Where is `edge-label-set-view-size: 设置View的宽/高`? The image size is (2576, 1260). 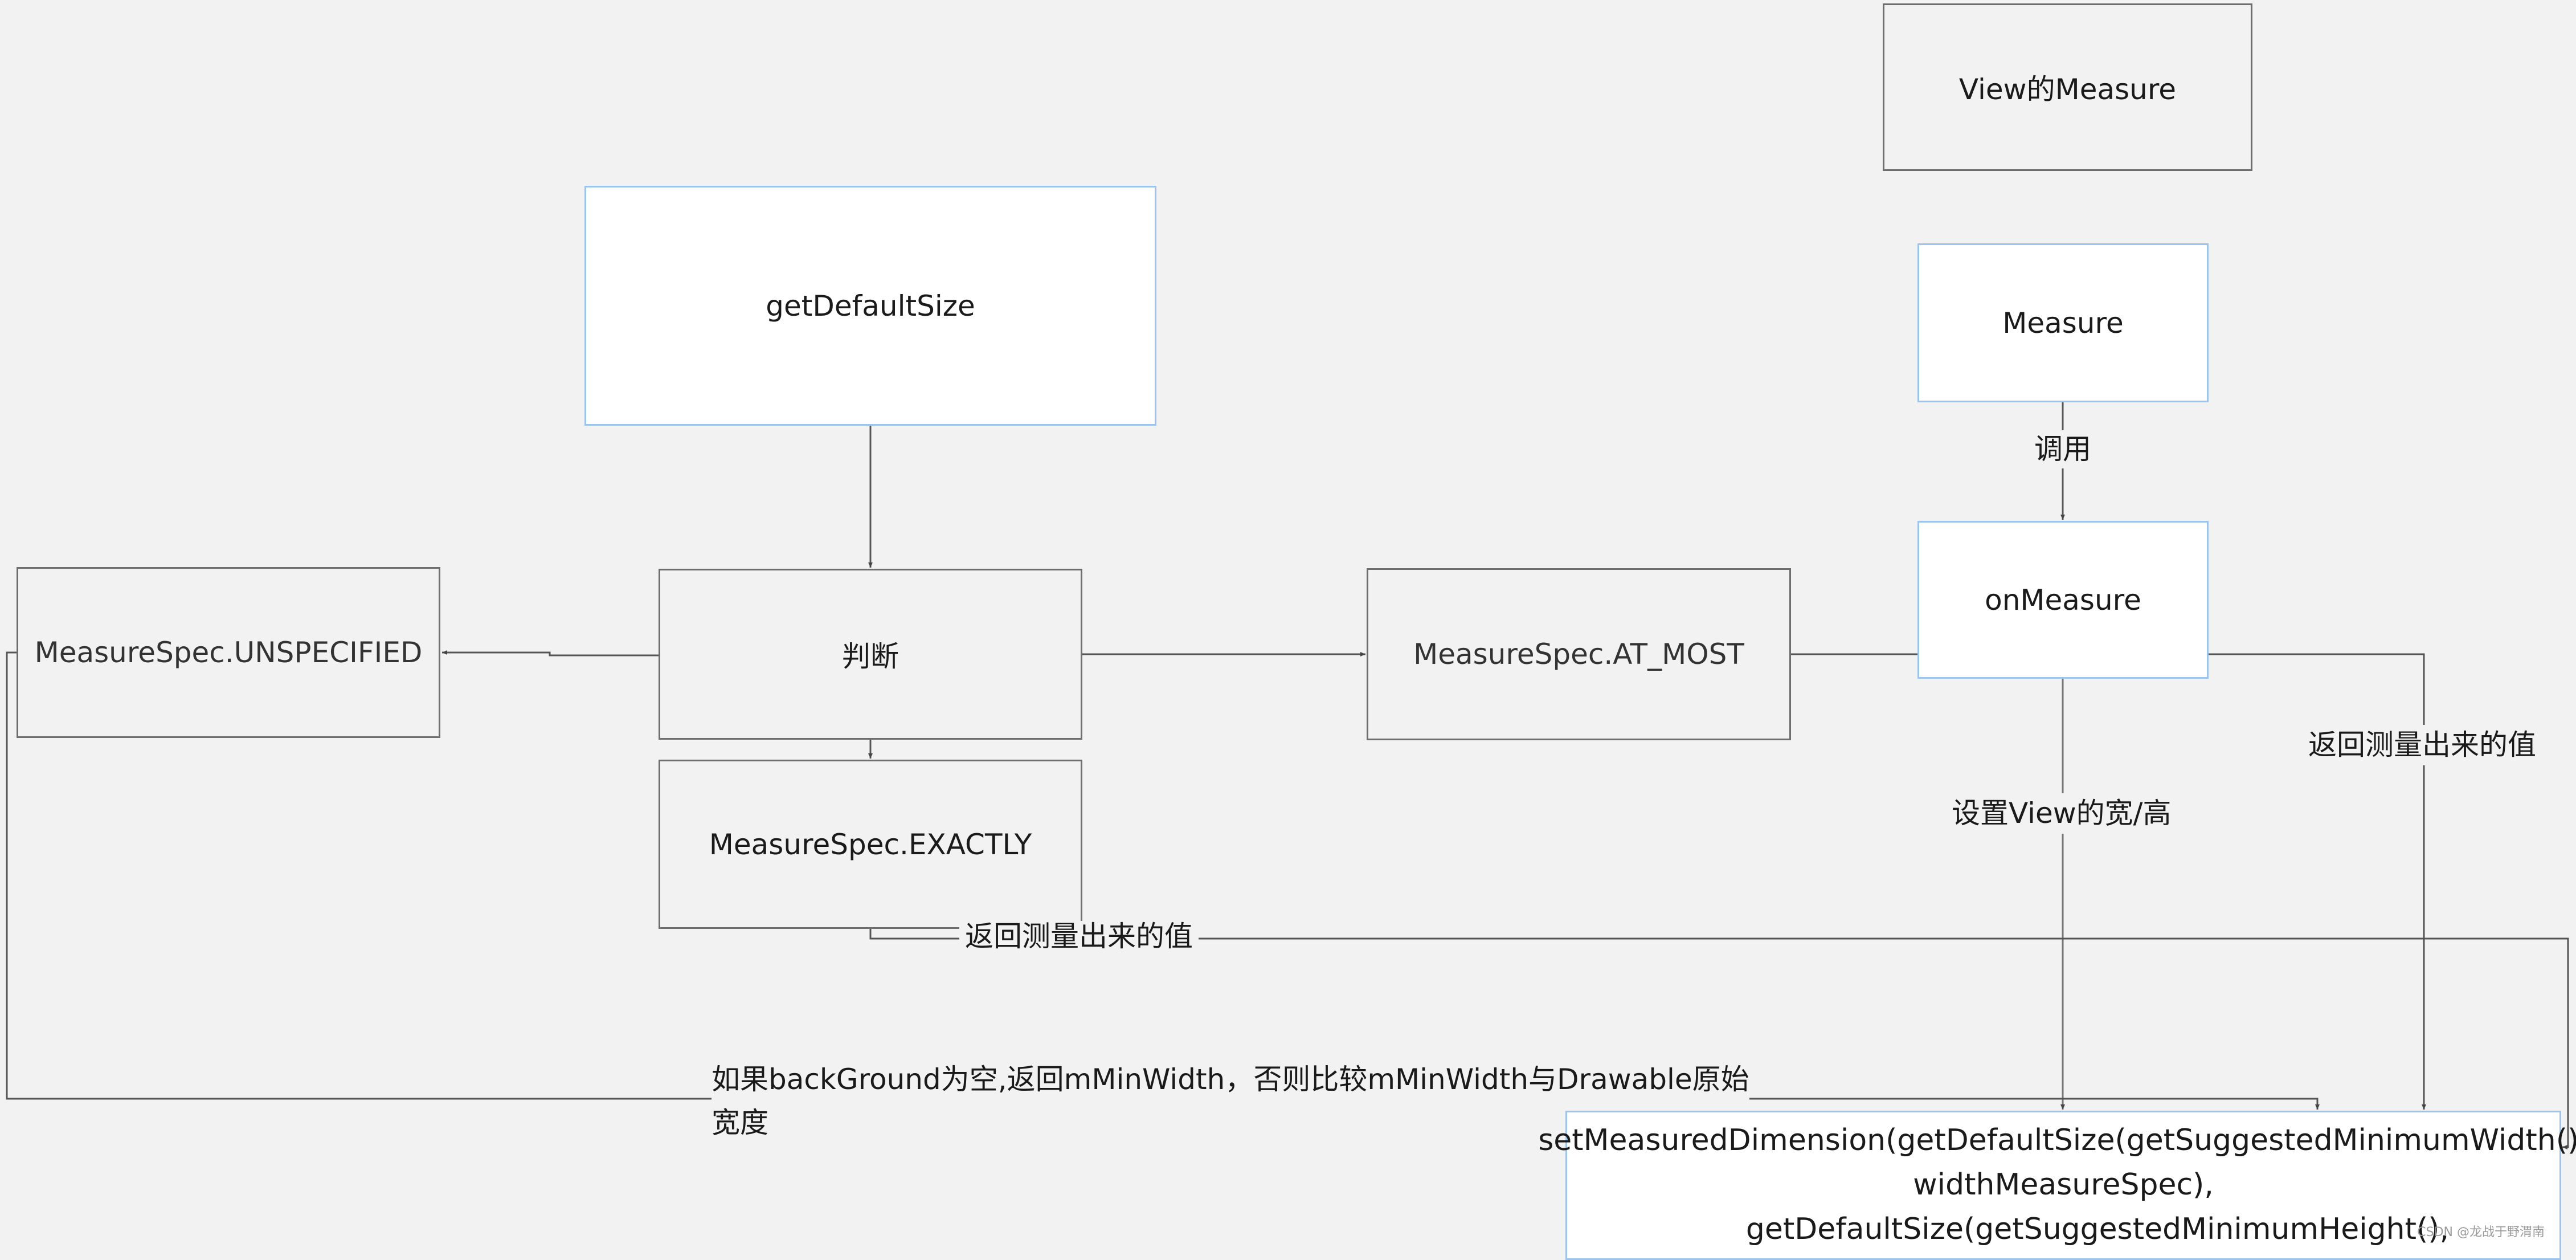
edge-label-set-view-size: 设置View的宽/高 is located at coordinates (2062, 813).